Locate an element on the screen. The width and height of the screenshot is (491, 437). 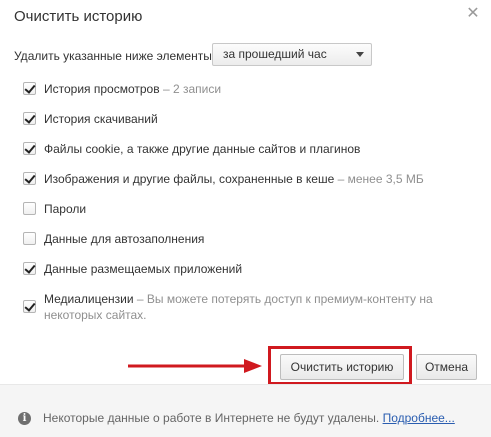
option-note: – 2 записи is located at coordinates (192, 89).